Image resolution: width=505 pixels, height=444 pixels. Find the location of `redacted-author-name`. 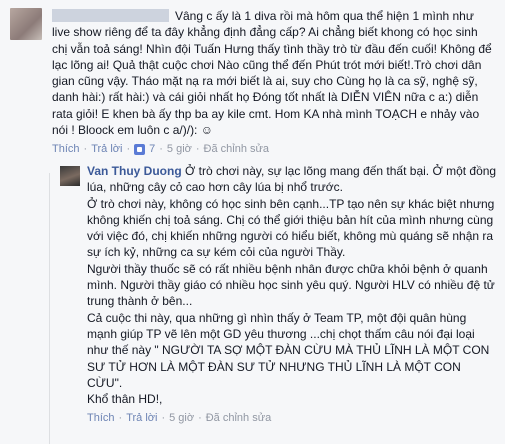

redacted-author-name is located at coordinates (110, 15).